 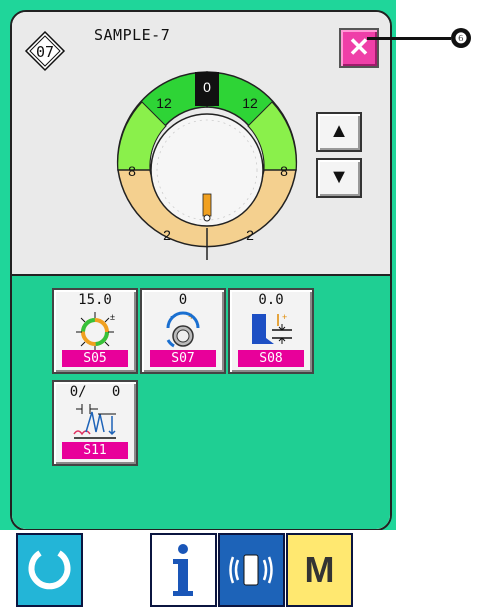 What do you see at coordinates (95, 392) in the screenshot?
I see `param-value: 0/ 0` at bounding box center [95, 392].